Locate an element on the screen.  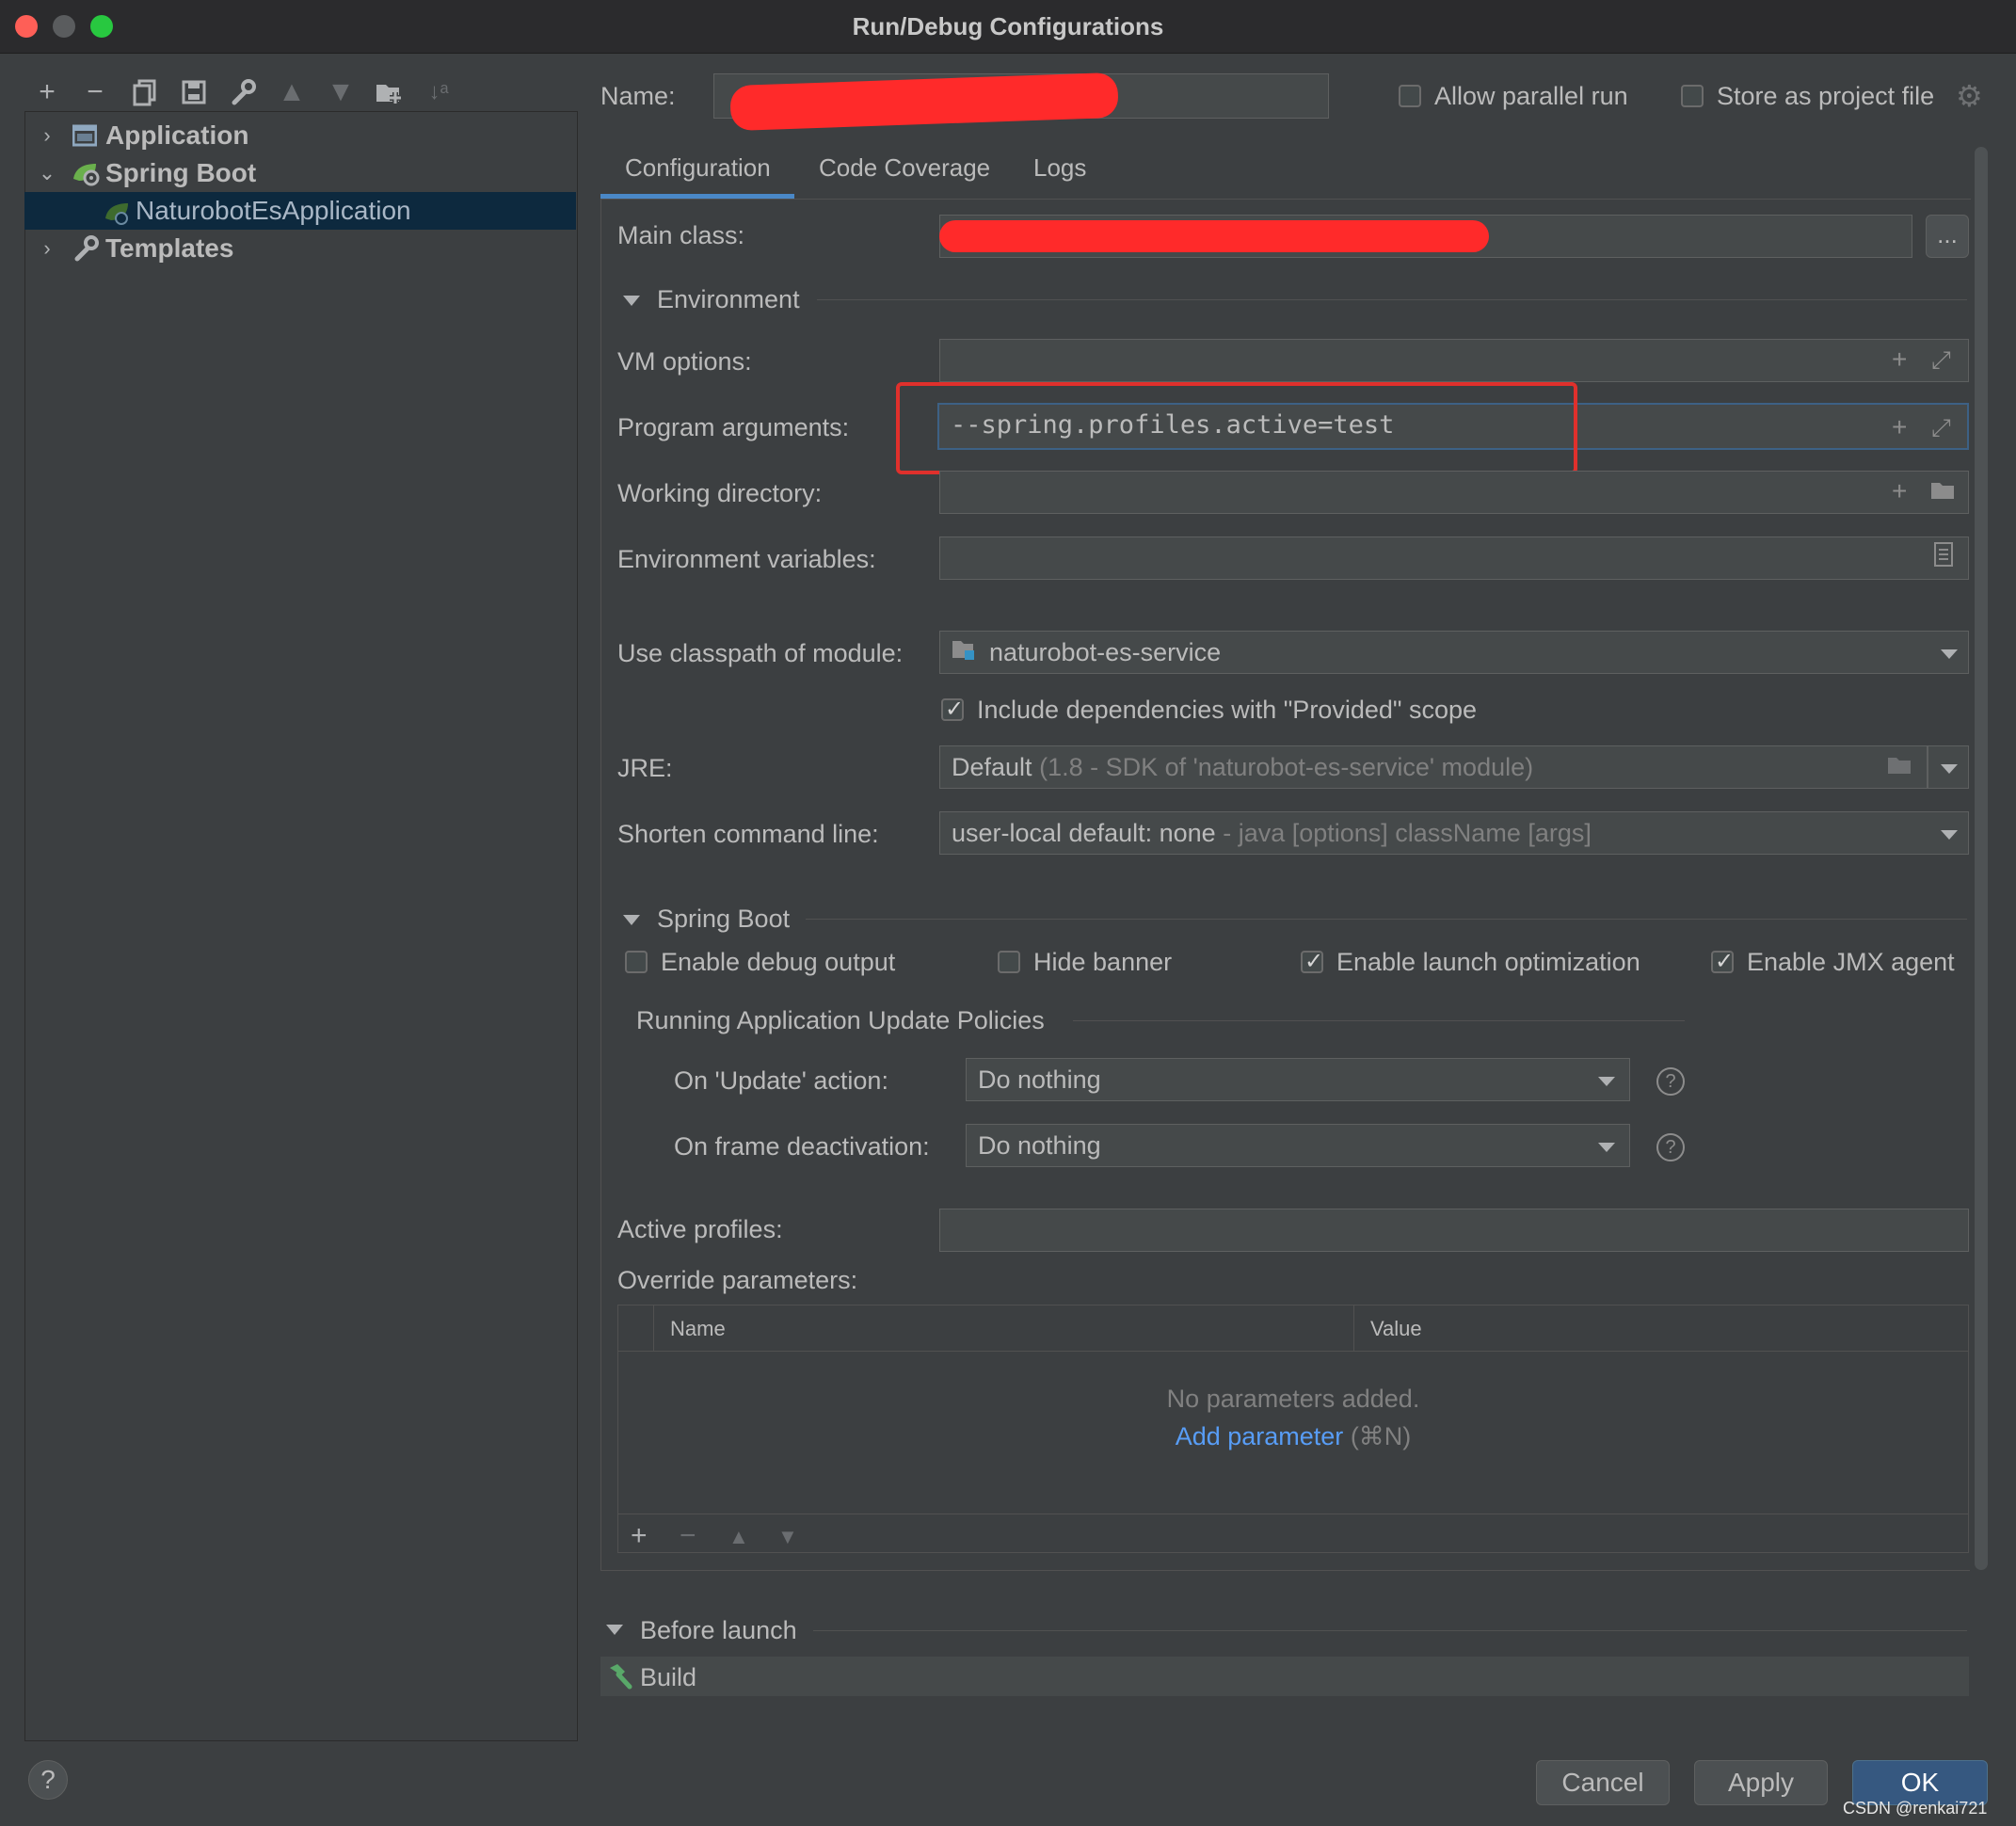
update-action-label: On 'Update' action: is located at coordinates (781, 1080).